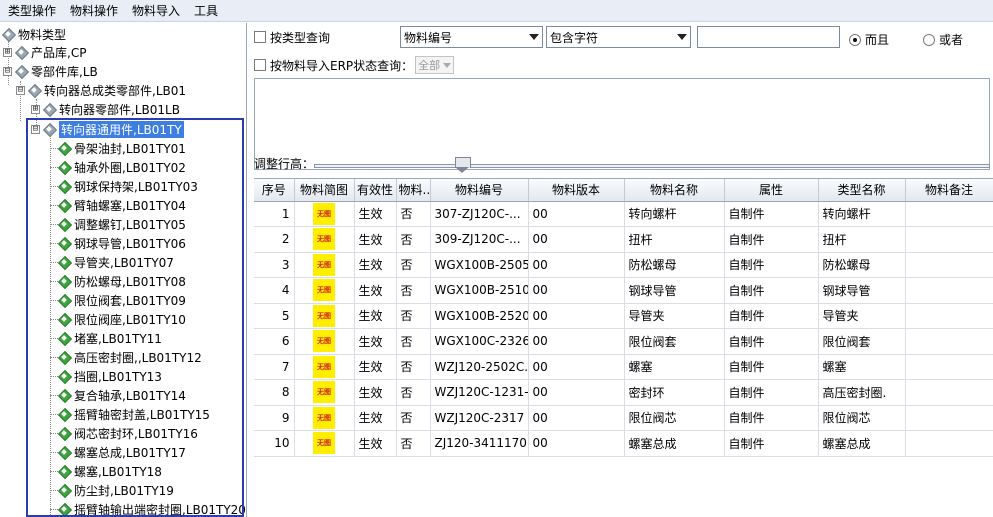 The image size is (993, 517). What do you see at coordinates (110, 338) in the screenshot?
I see `tree-leaf-item: 堵塞,LB01TY11` at bounding box center [110, 338].